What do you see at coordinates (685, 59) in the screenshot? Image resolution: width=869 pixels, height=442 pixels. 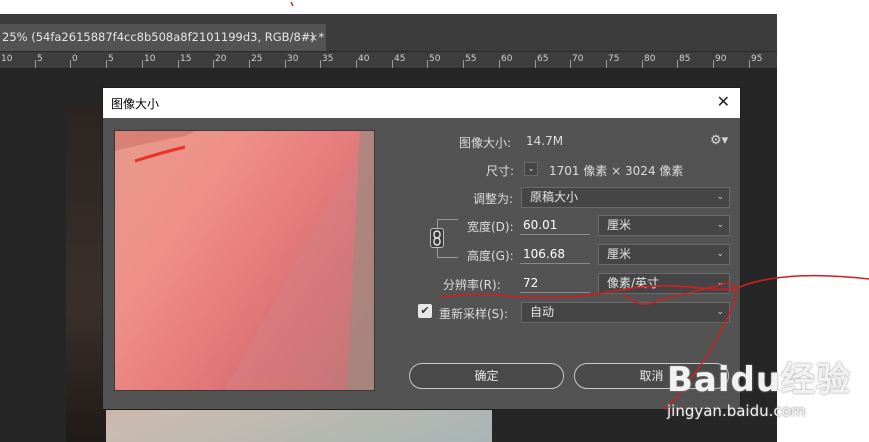 I see `ruler-label: 85` at bounding box center [685, 59].